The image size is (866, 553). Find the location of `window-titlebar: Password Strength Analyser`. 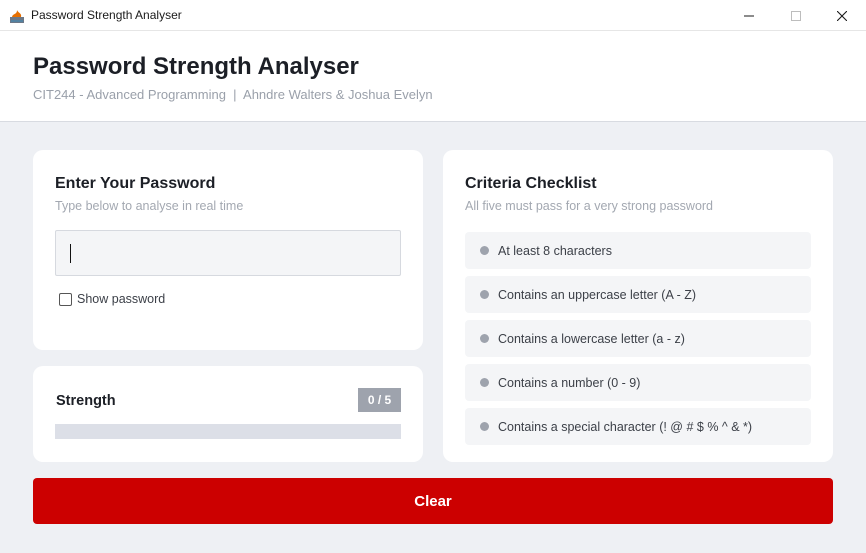

window-titlebar: Password Strength Analyser is located at coordinates (433, 15).